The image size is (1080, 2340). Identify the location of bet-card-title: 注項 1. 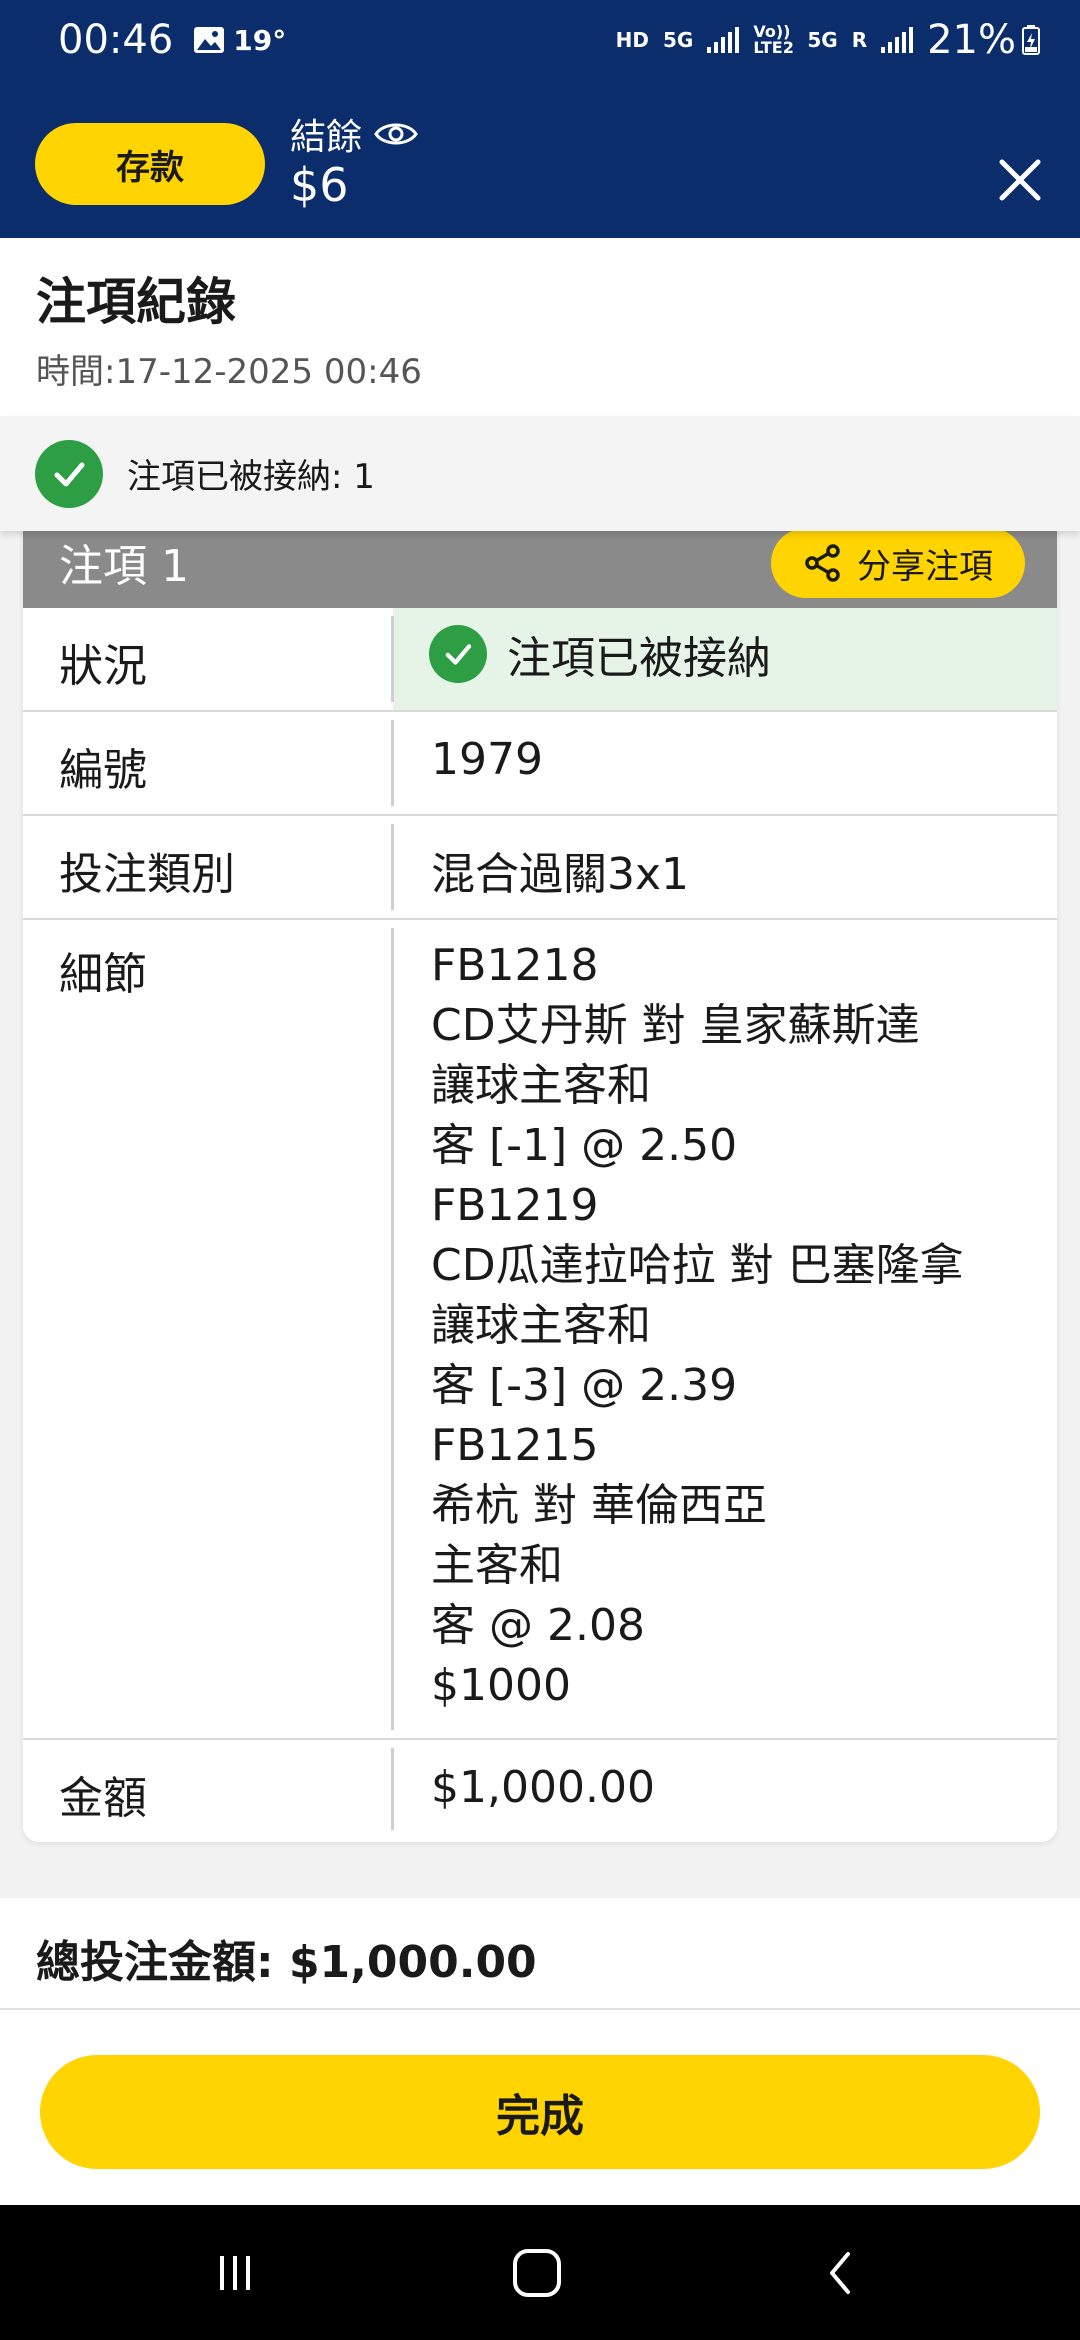
(124, 566).